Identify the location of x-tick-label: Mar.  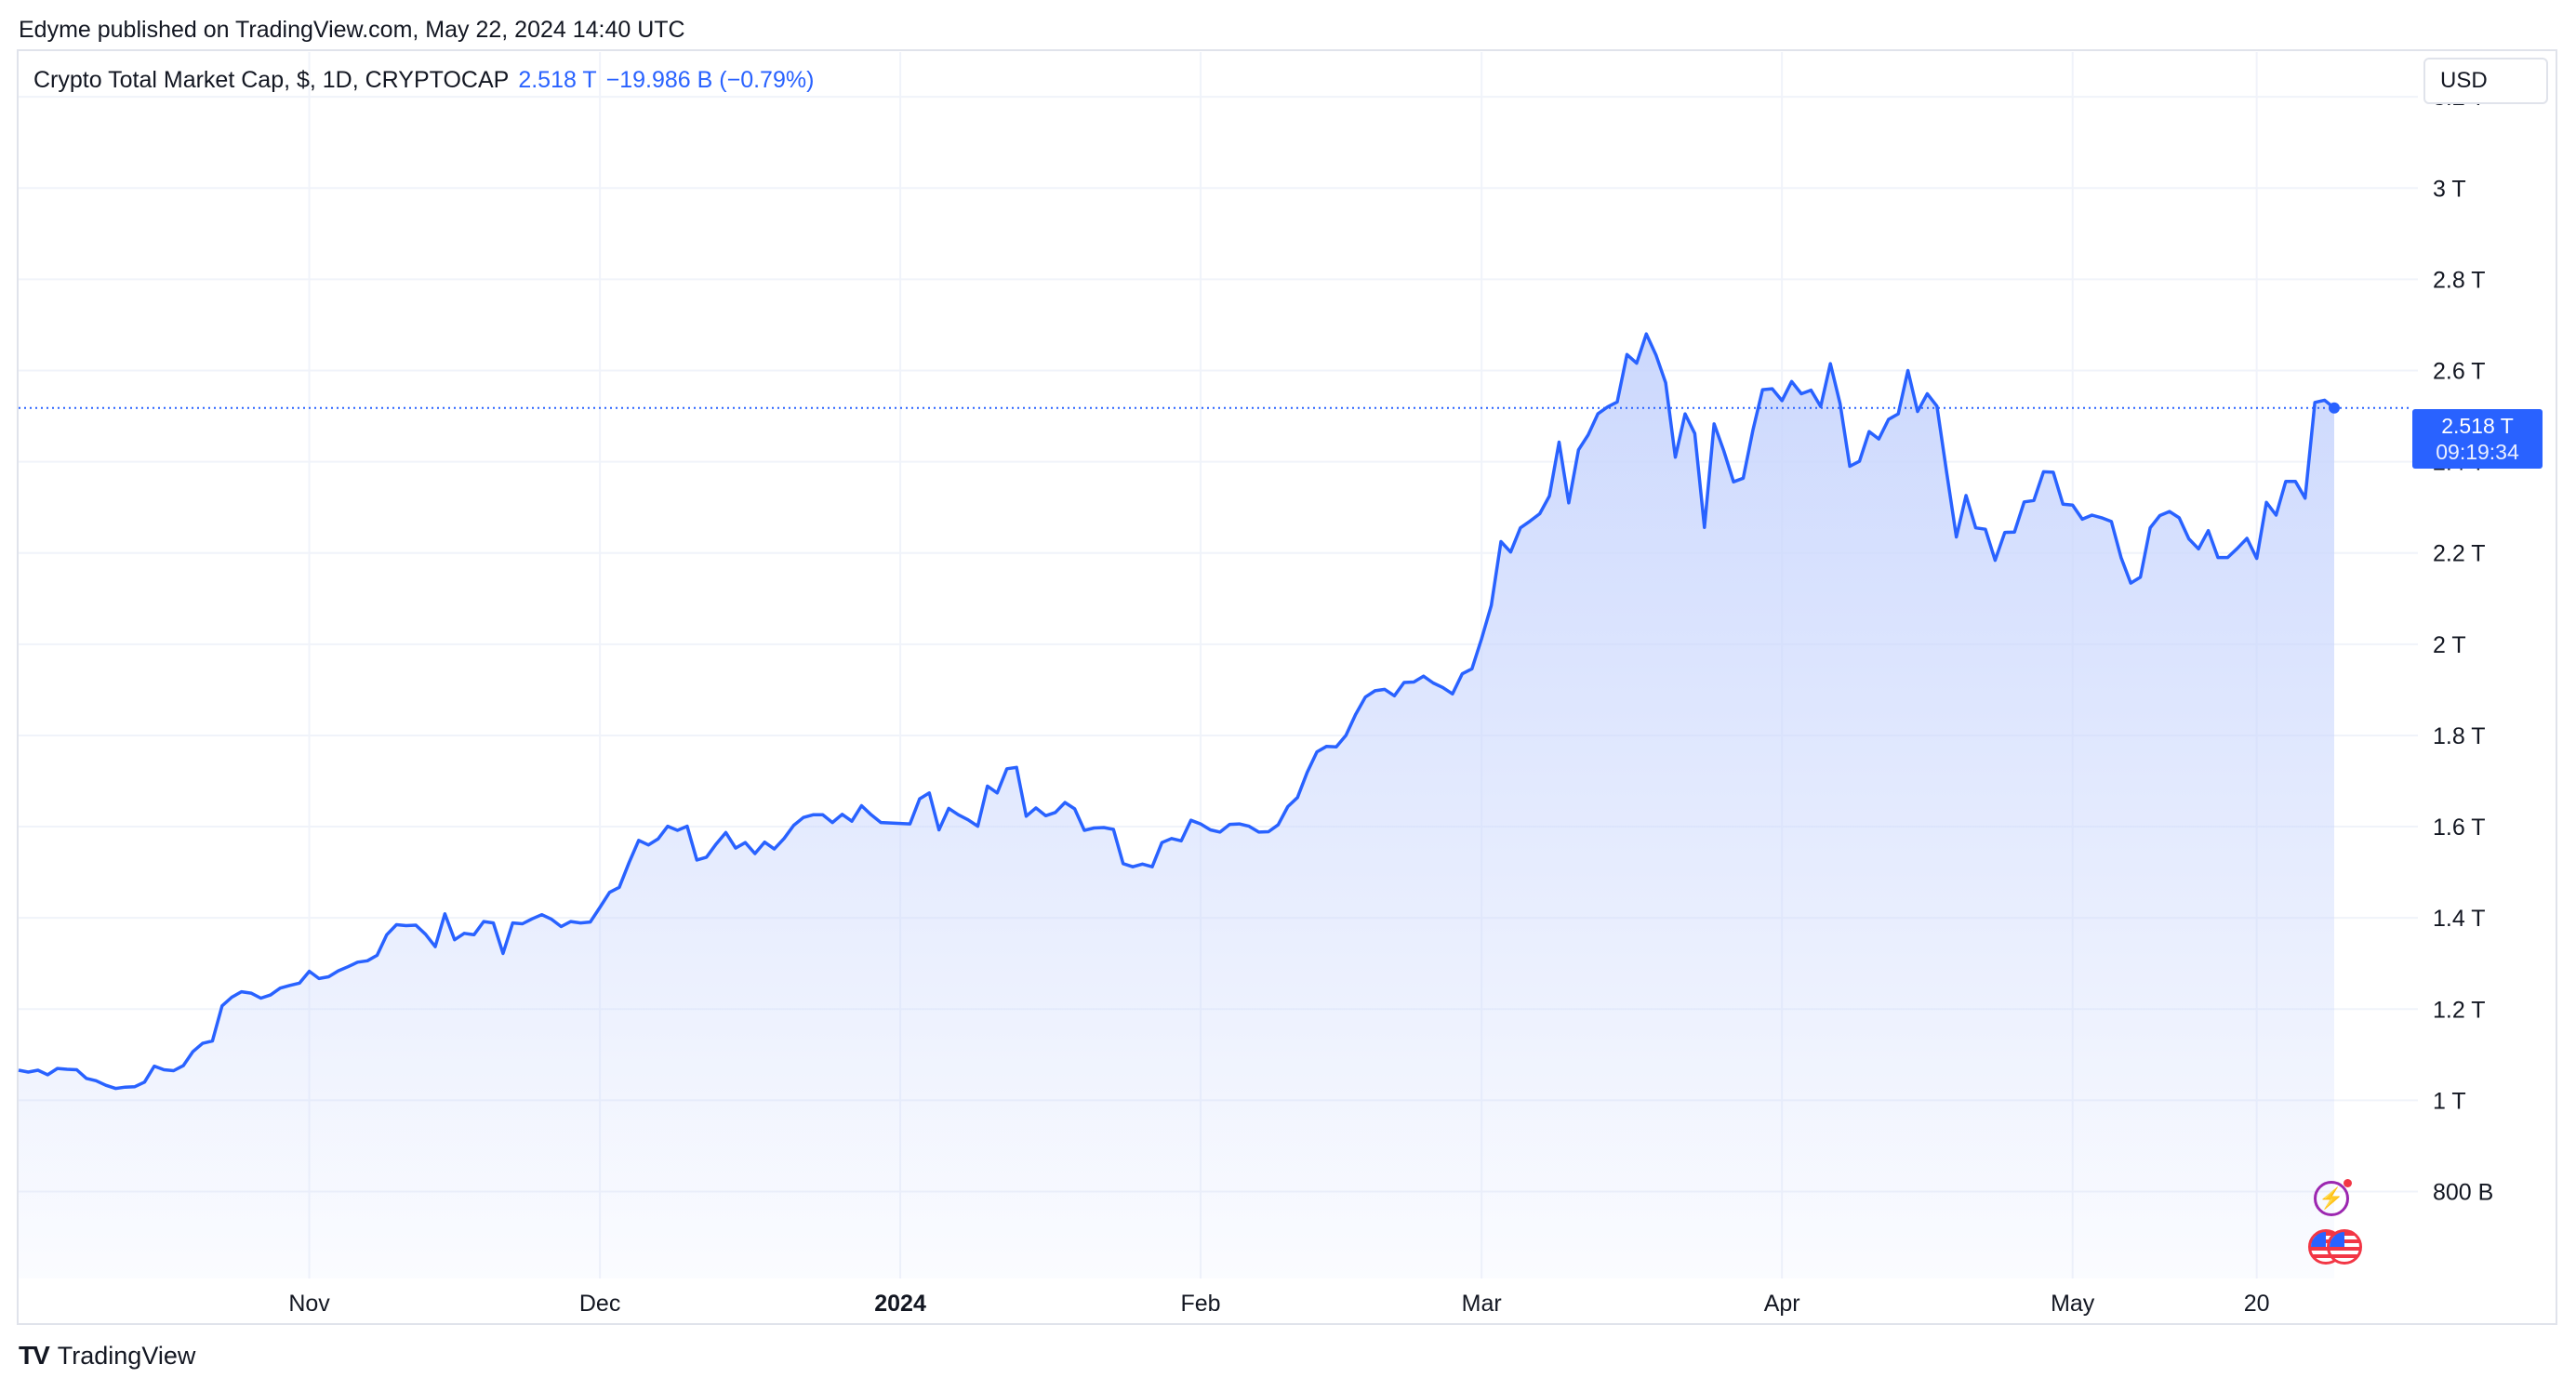
(1482, 1304).